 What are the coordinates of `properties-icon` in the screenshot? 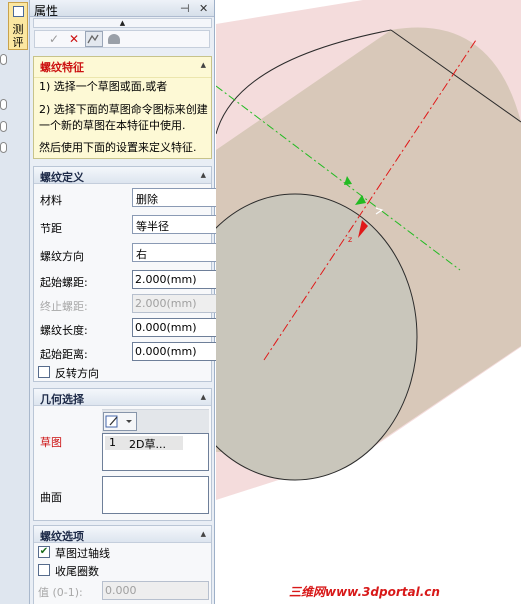 It's located at (18, 11).